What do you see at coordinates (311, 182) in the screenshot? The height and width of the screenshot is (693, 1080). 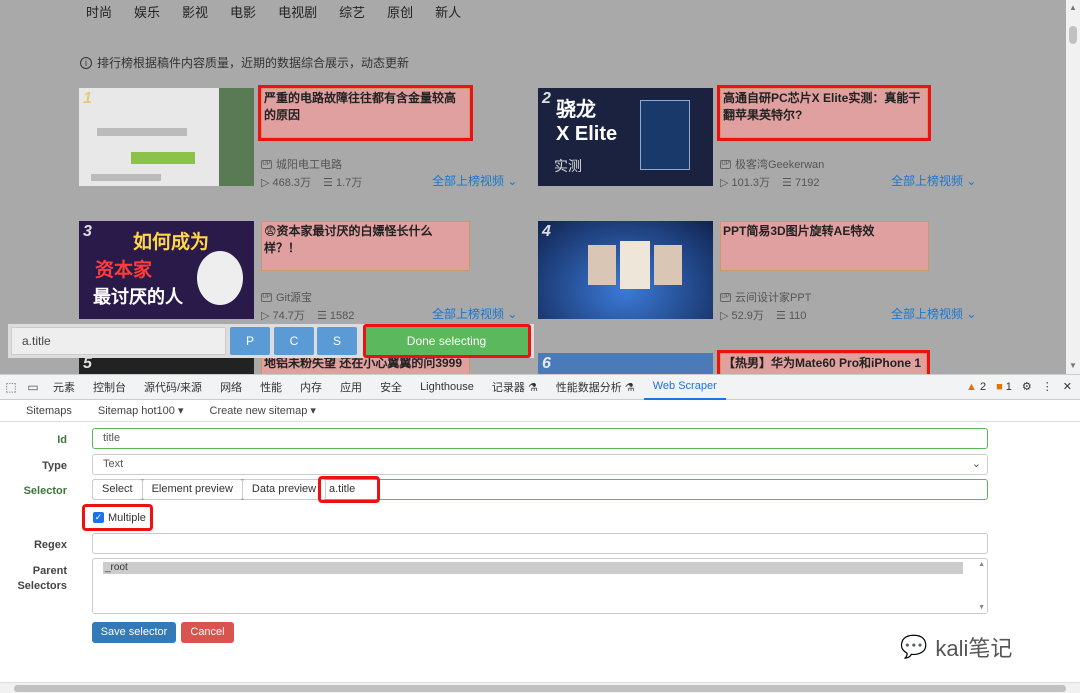 I see `video-stats: ▷ 468.3万 ☰ 1.7万` at bounding box center [311, 182].